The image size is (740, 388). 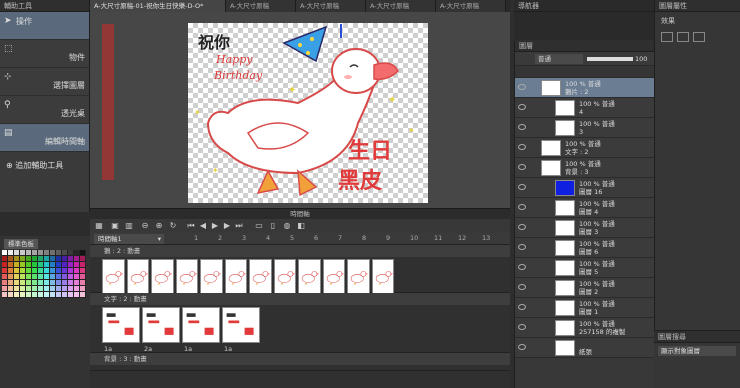 I want to click on new-cel-icon: ▯, so click(x=273, y=226).